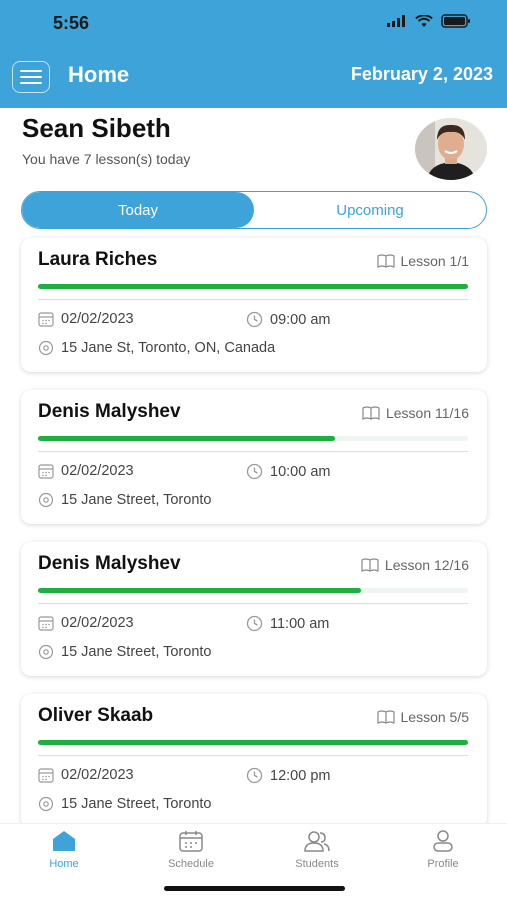 This screenshot has width=507, height=900. I want to click on hamburger-menu-icon, so click(31, 77).